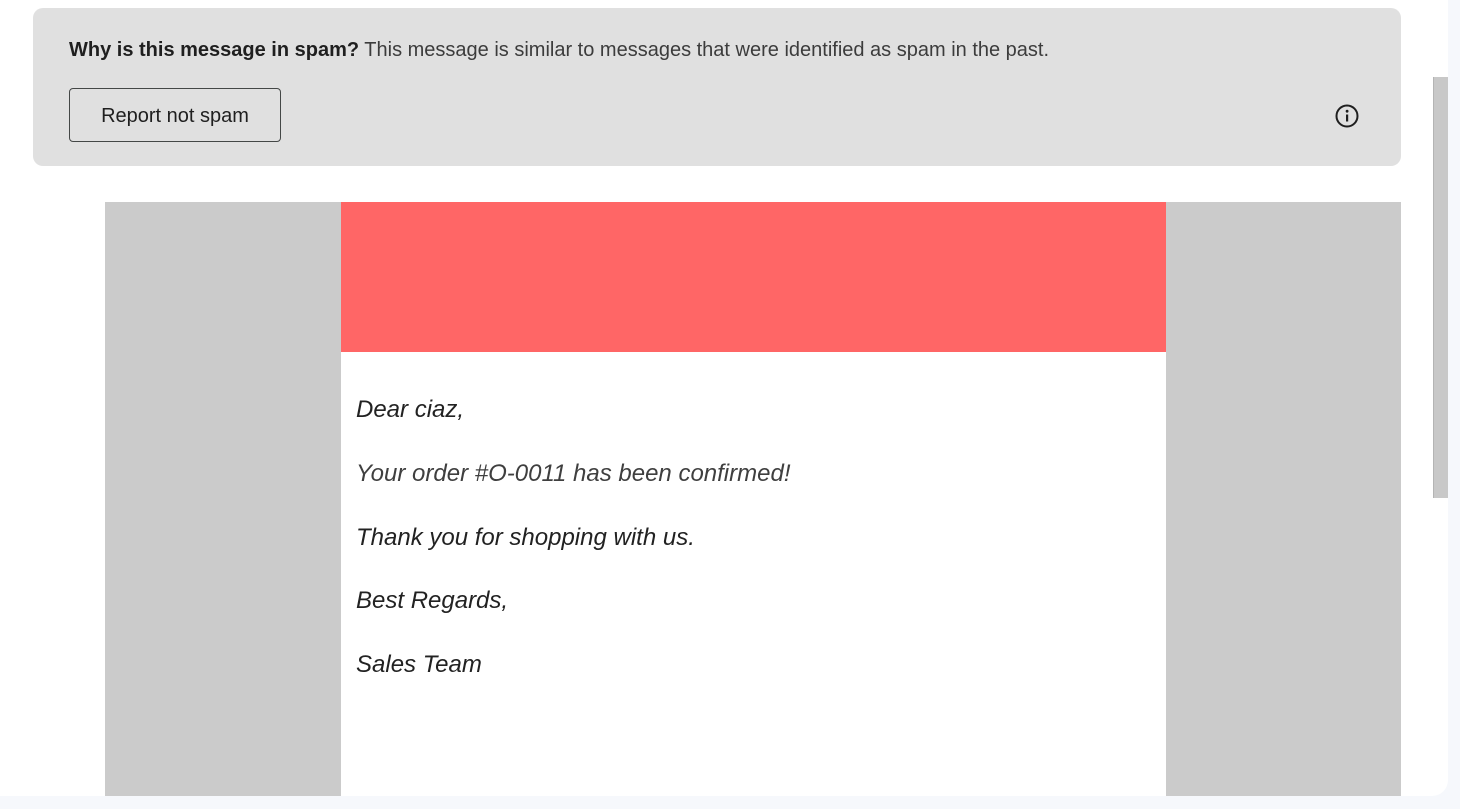  What do you see at coordinates (175, 115) in the screenshot?
I see `report-not-spam-button: Report not spam` at bounding box center [175, 115].